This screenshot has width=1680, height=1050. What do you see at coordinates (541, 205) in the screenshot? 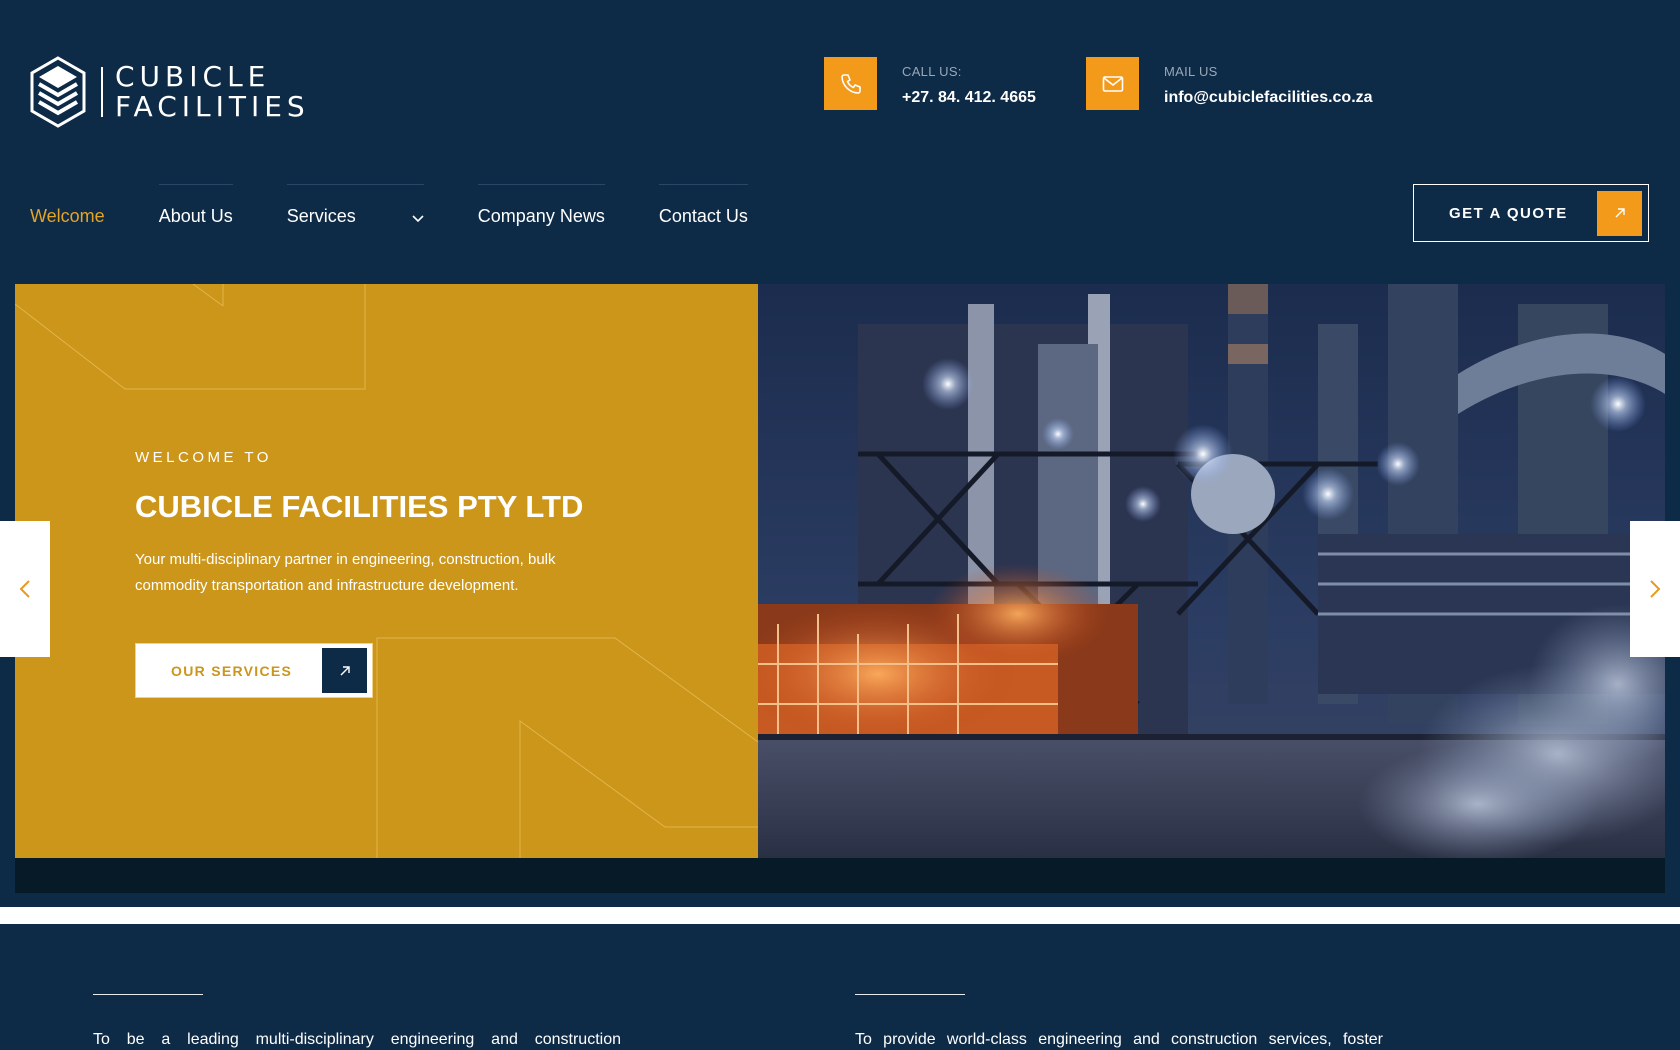
I see `nav-item-company-news: Company News` at bounding box center [541, 205].